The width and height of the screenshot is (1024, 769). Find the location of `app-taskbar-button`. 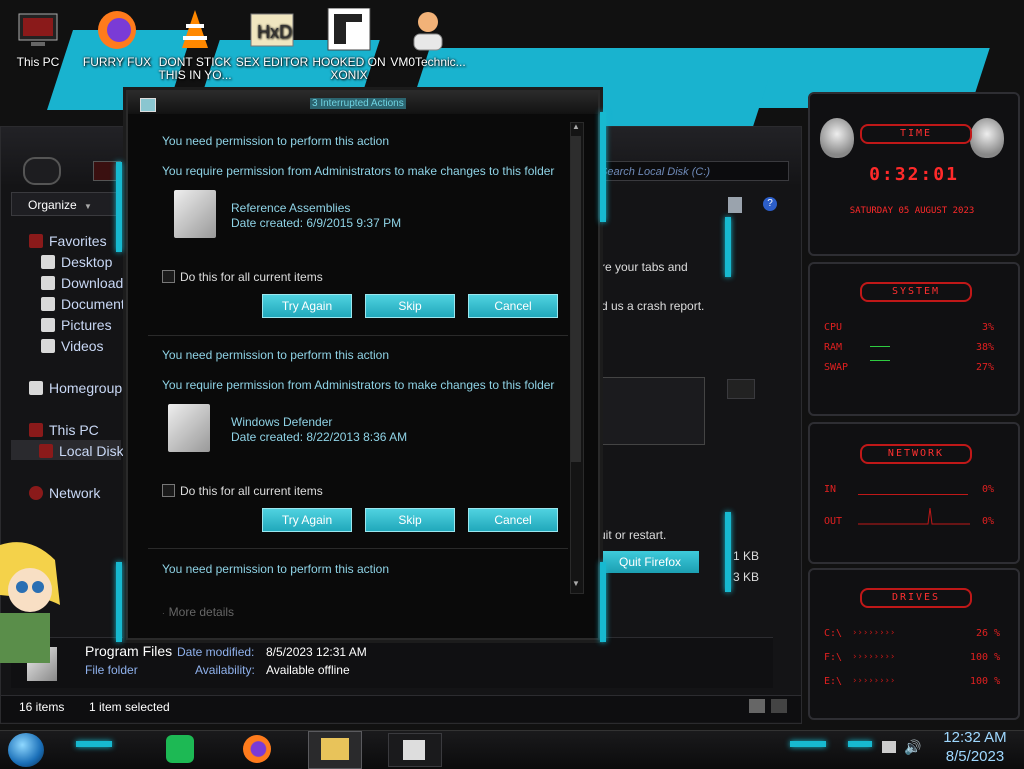

app-taskbar-button is located at coordinates (415, 750).